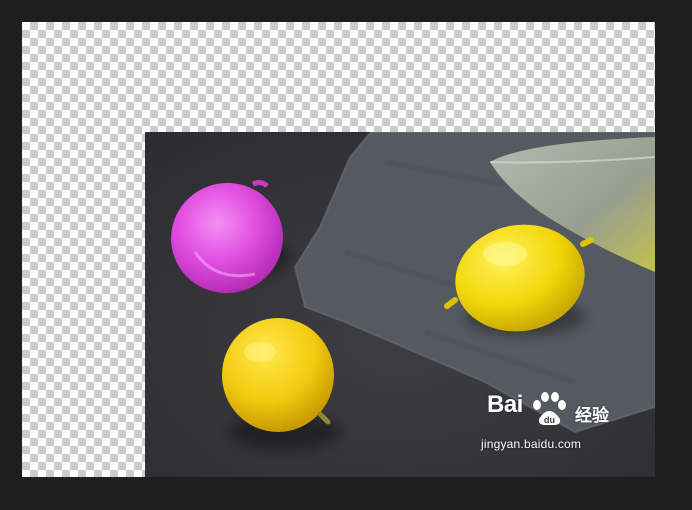  Describe the element at coordinates (592, 415) in the screenshot. I see `watermark-brand-cn: 经验` at that location.